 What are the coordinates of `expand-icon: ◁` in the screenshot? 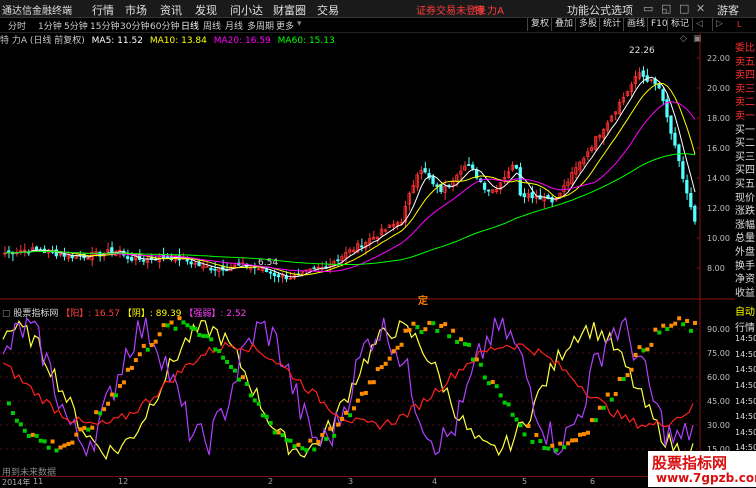 It's located at (699, 24).